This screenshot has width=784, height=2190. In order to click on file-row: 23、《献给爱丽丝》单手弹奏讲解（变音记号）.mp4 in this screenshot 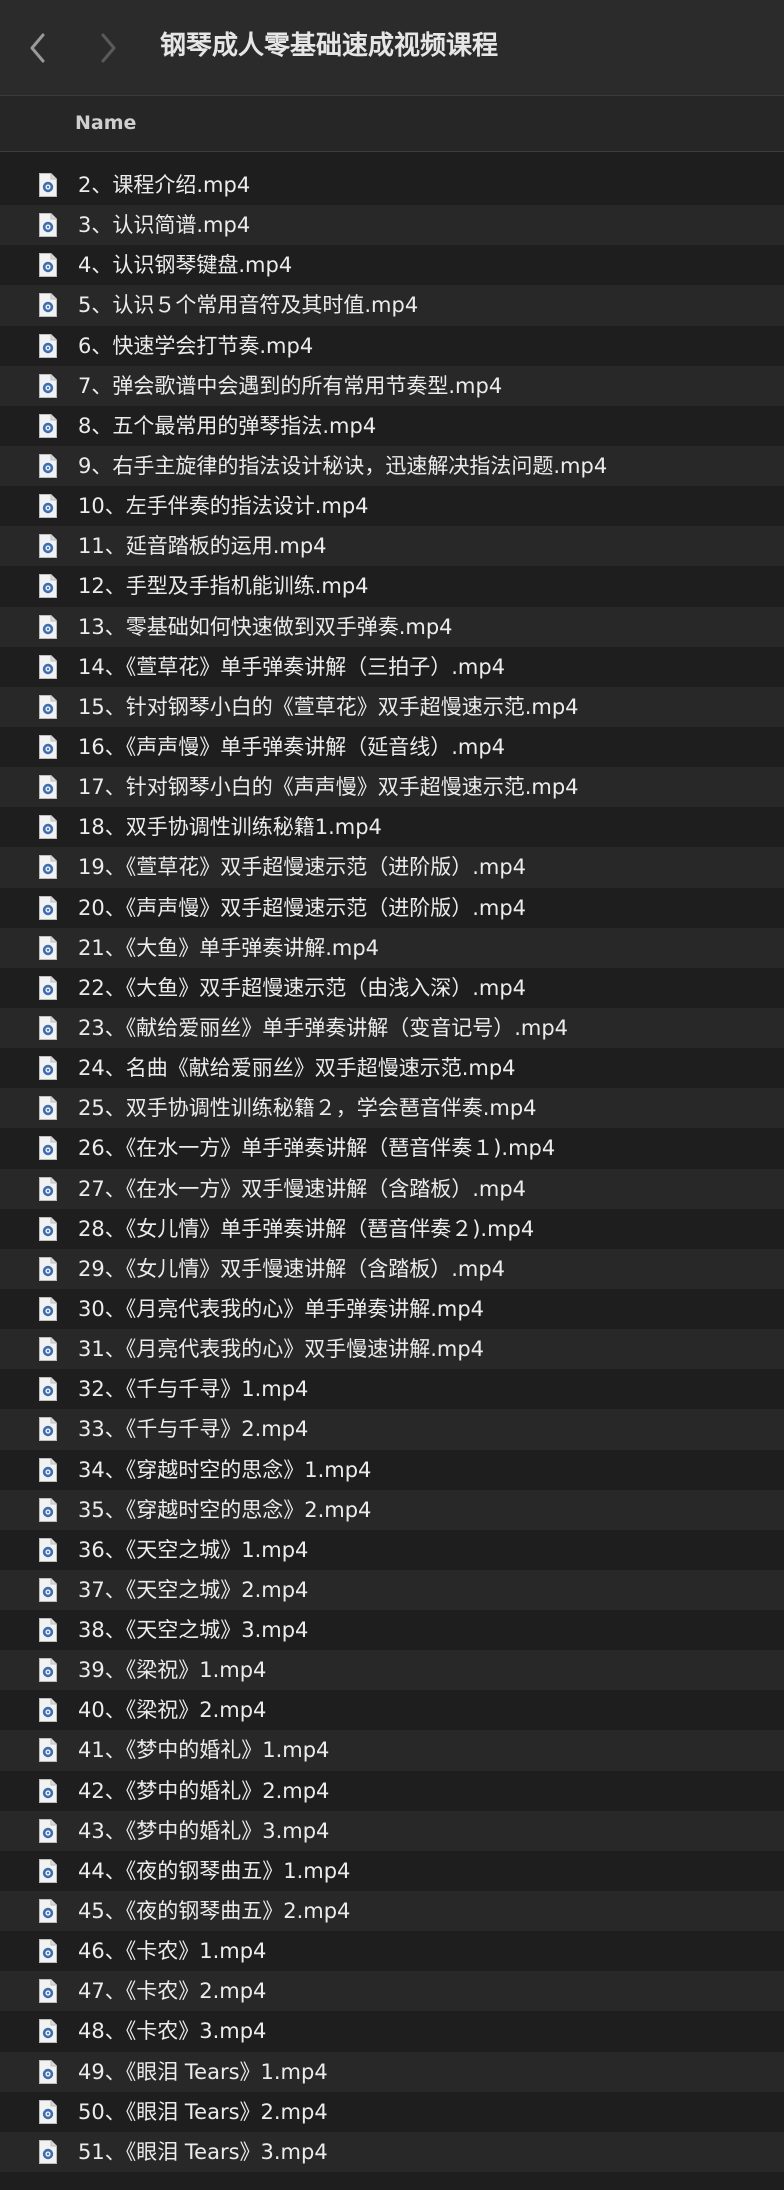, I will do `click(392, 1028)`.